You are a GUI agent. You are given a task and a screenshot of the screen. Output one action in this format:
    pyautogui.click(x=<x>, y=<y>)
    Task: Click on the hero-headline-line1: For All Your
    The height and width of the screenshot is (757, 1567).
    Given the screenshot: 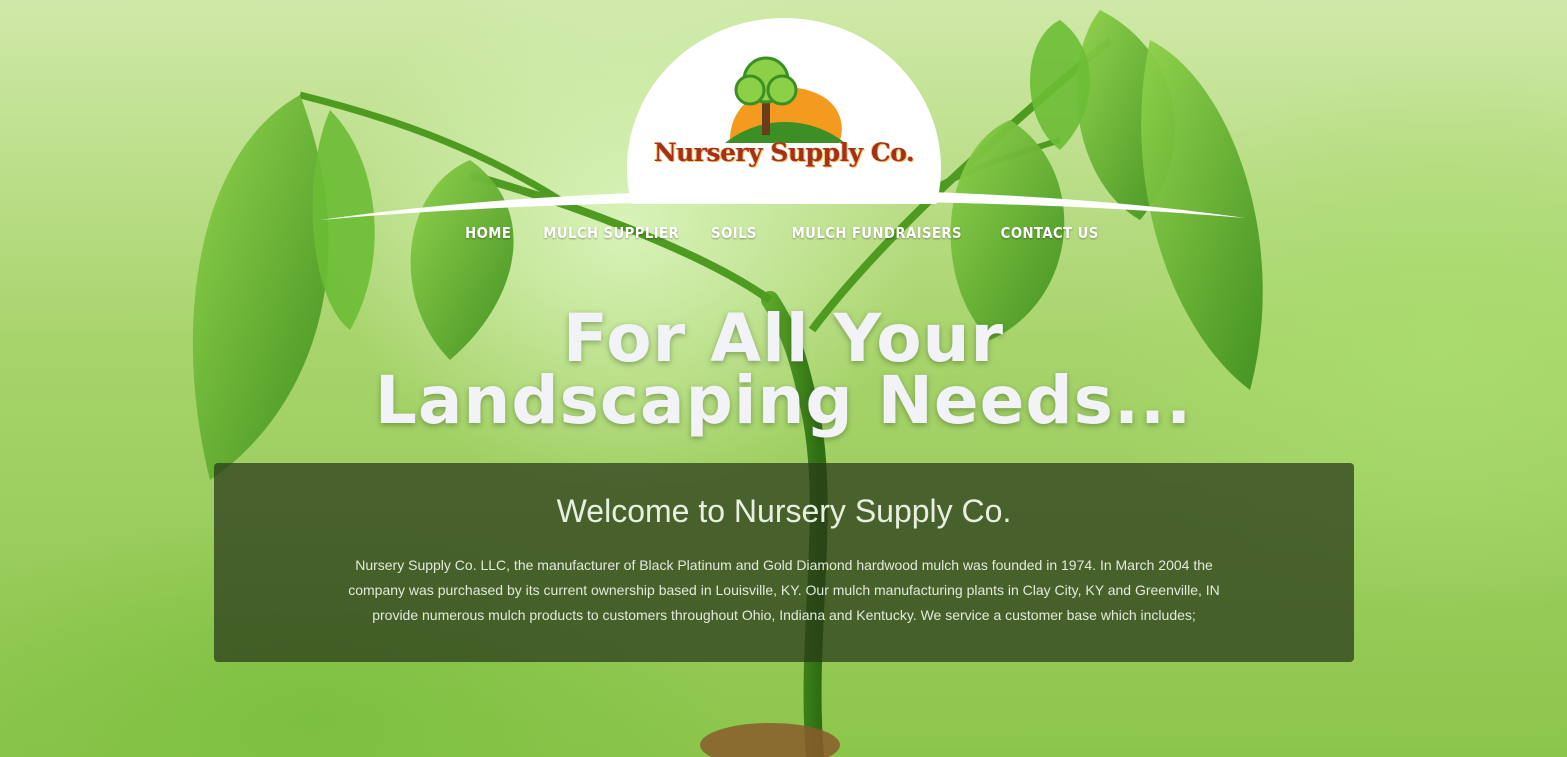 What is the action you would take?
    pyautogui.click(x=783, y=338)
    